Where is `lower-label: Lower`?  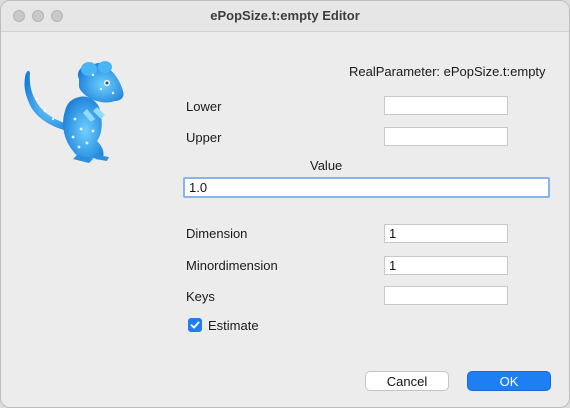
lower-label: Lower is located at coordinates (204, 106).